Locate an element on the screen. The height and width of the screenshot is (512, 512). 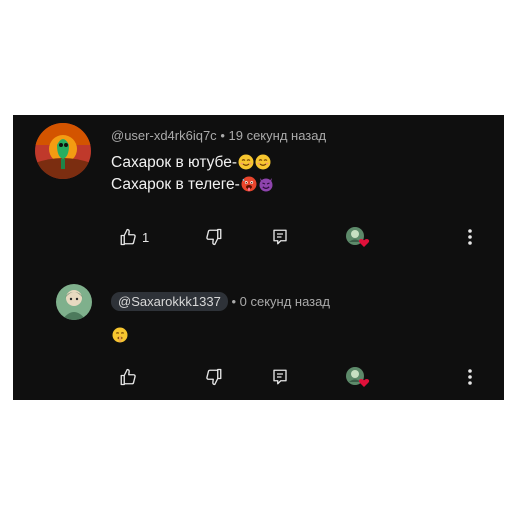
like-button: 1 is located at coordinates (134, 237).